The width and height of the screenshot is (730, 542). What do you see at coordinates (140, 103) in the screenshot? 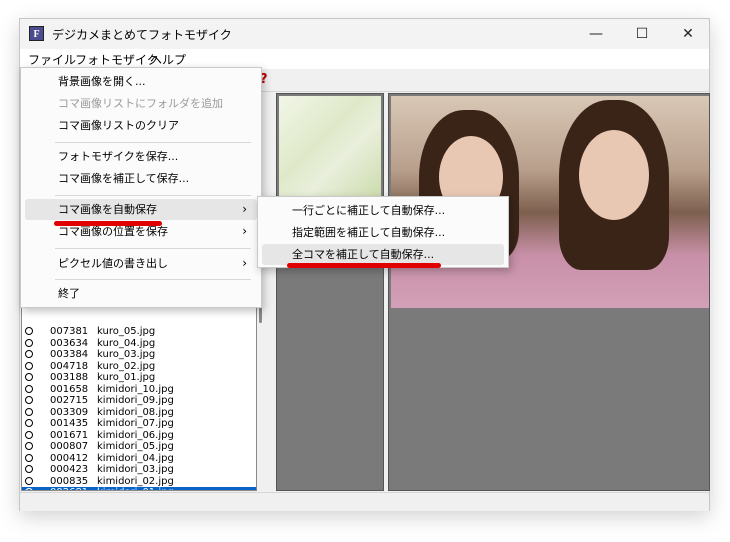
I see `menu-item-add-folder: コマ画像リストにフォルダを追加` at bounding box center [140, 103].